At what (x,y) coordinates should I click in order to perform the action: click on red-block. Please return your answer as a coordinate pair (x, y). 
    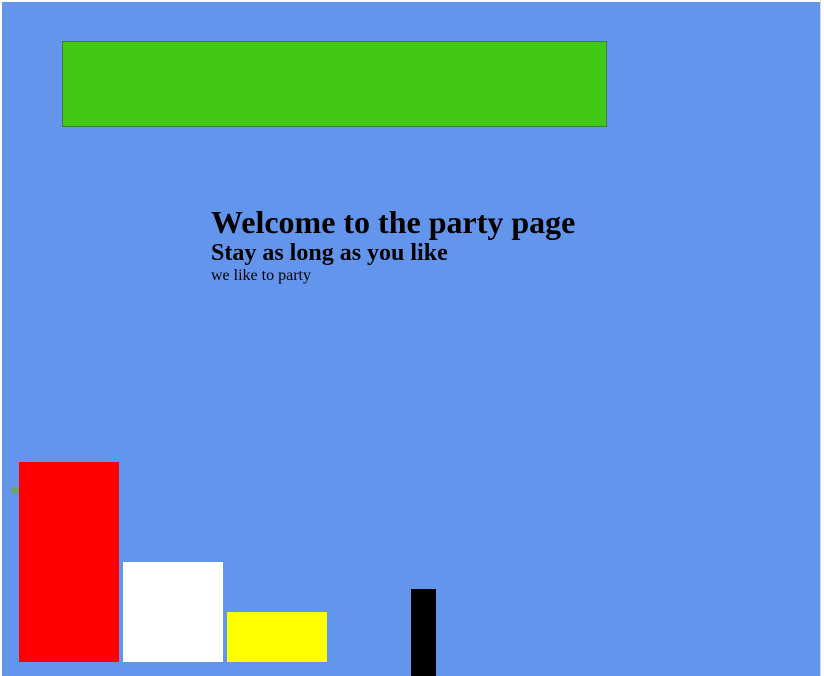
    Looking at the image, I should click on (69, 562).